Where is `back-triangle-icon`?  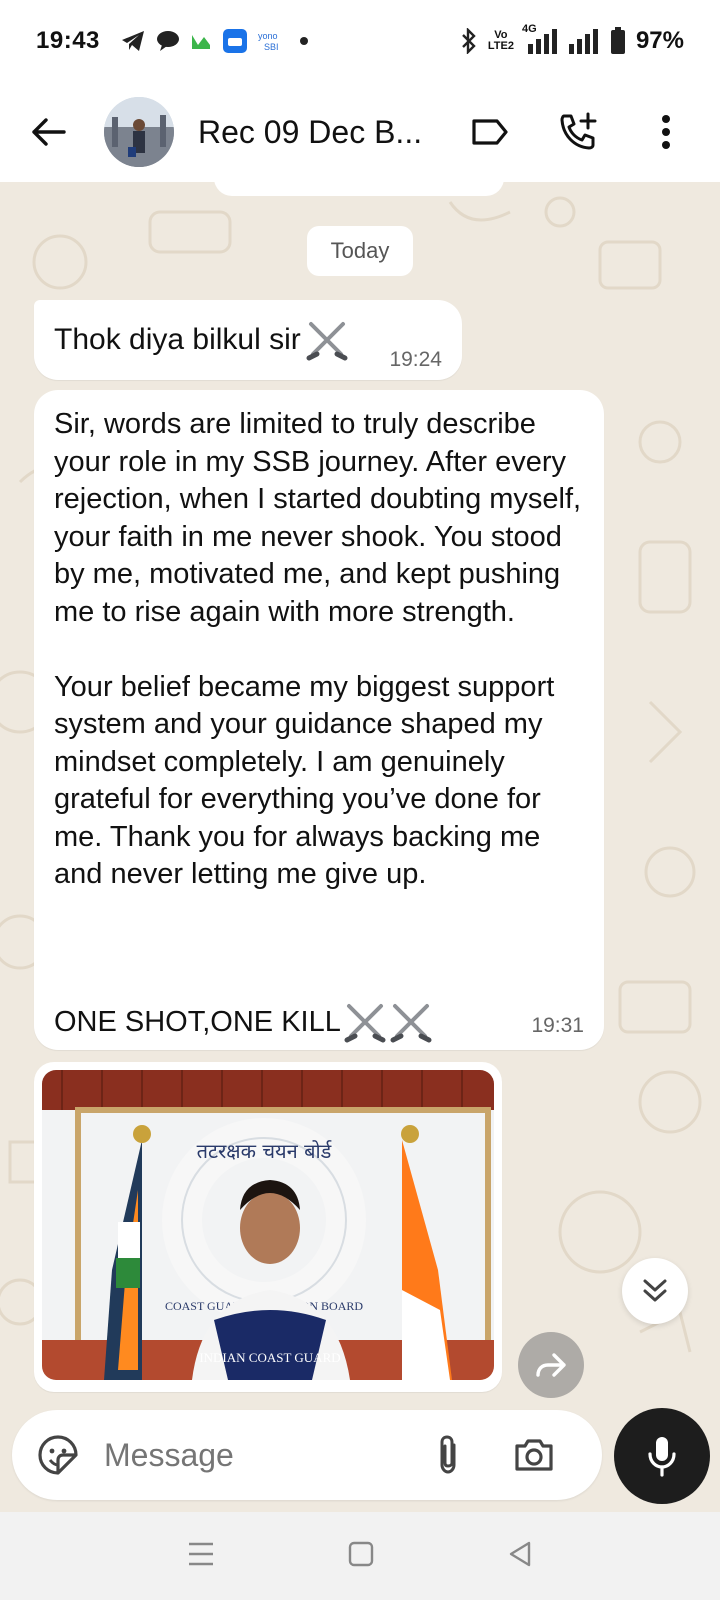
back-triangle-icon is located at coordinates (520, 1553).